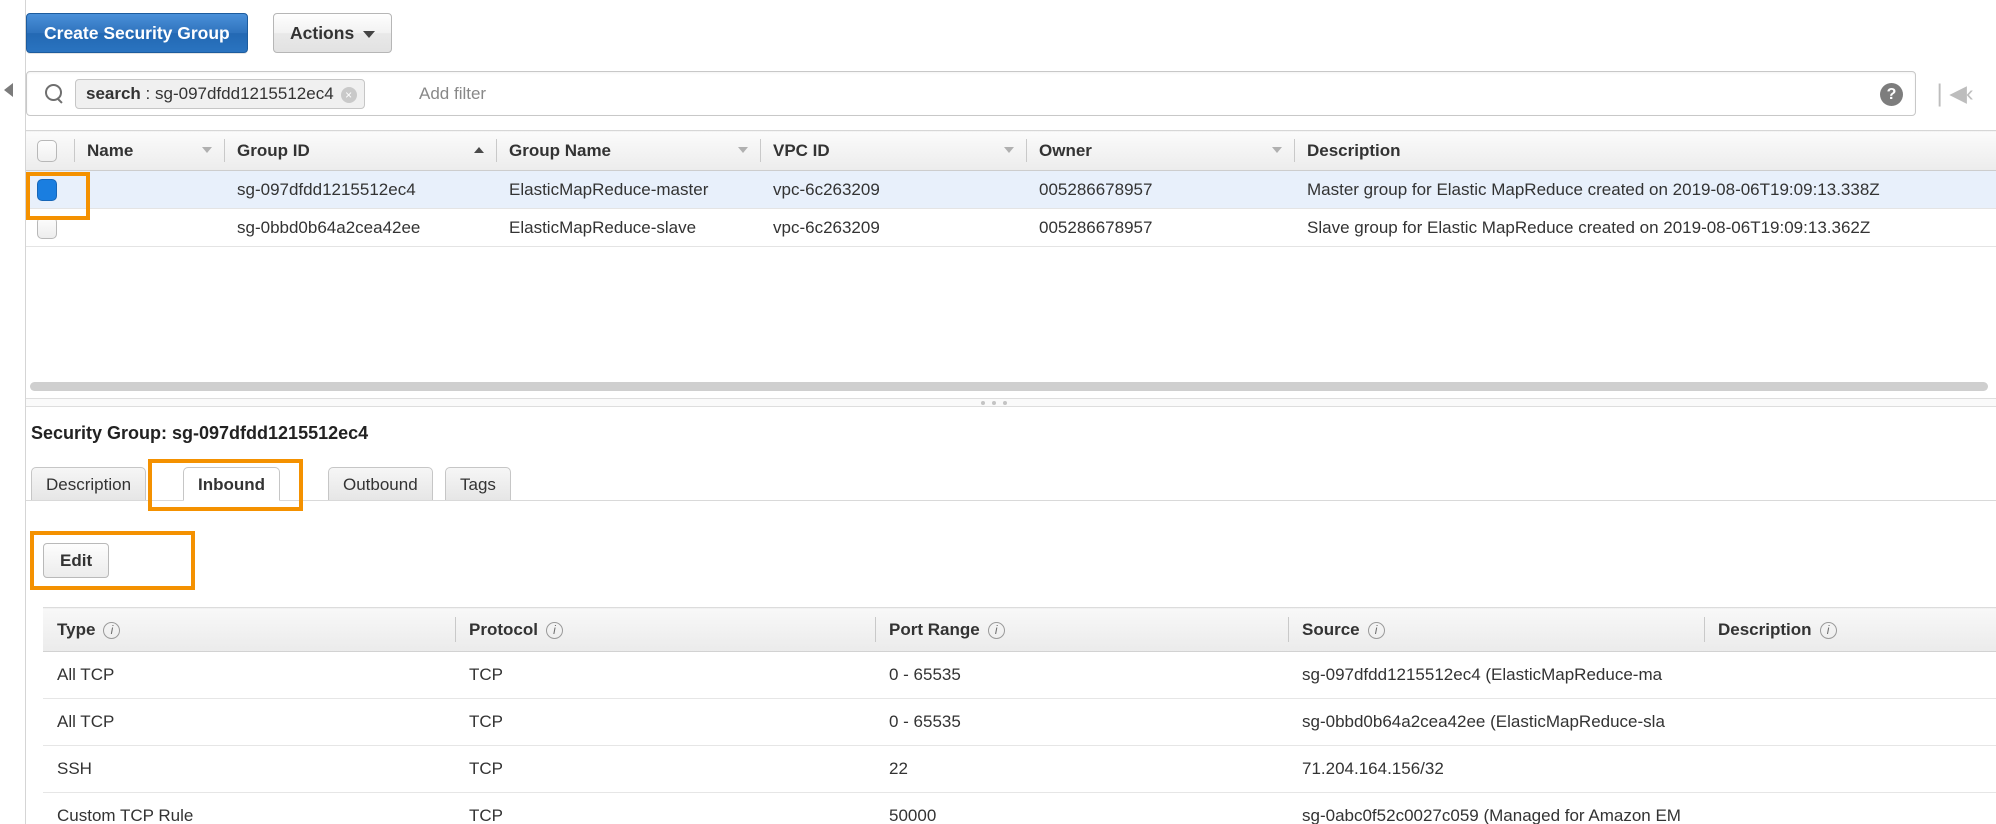 The image size is (1996, 824). Describe the element at coordinates (1496, 769) in the screenshot. I see `rule-cell-source: 71.204.164.156/32` at that location.